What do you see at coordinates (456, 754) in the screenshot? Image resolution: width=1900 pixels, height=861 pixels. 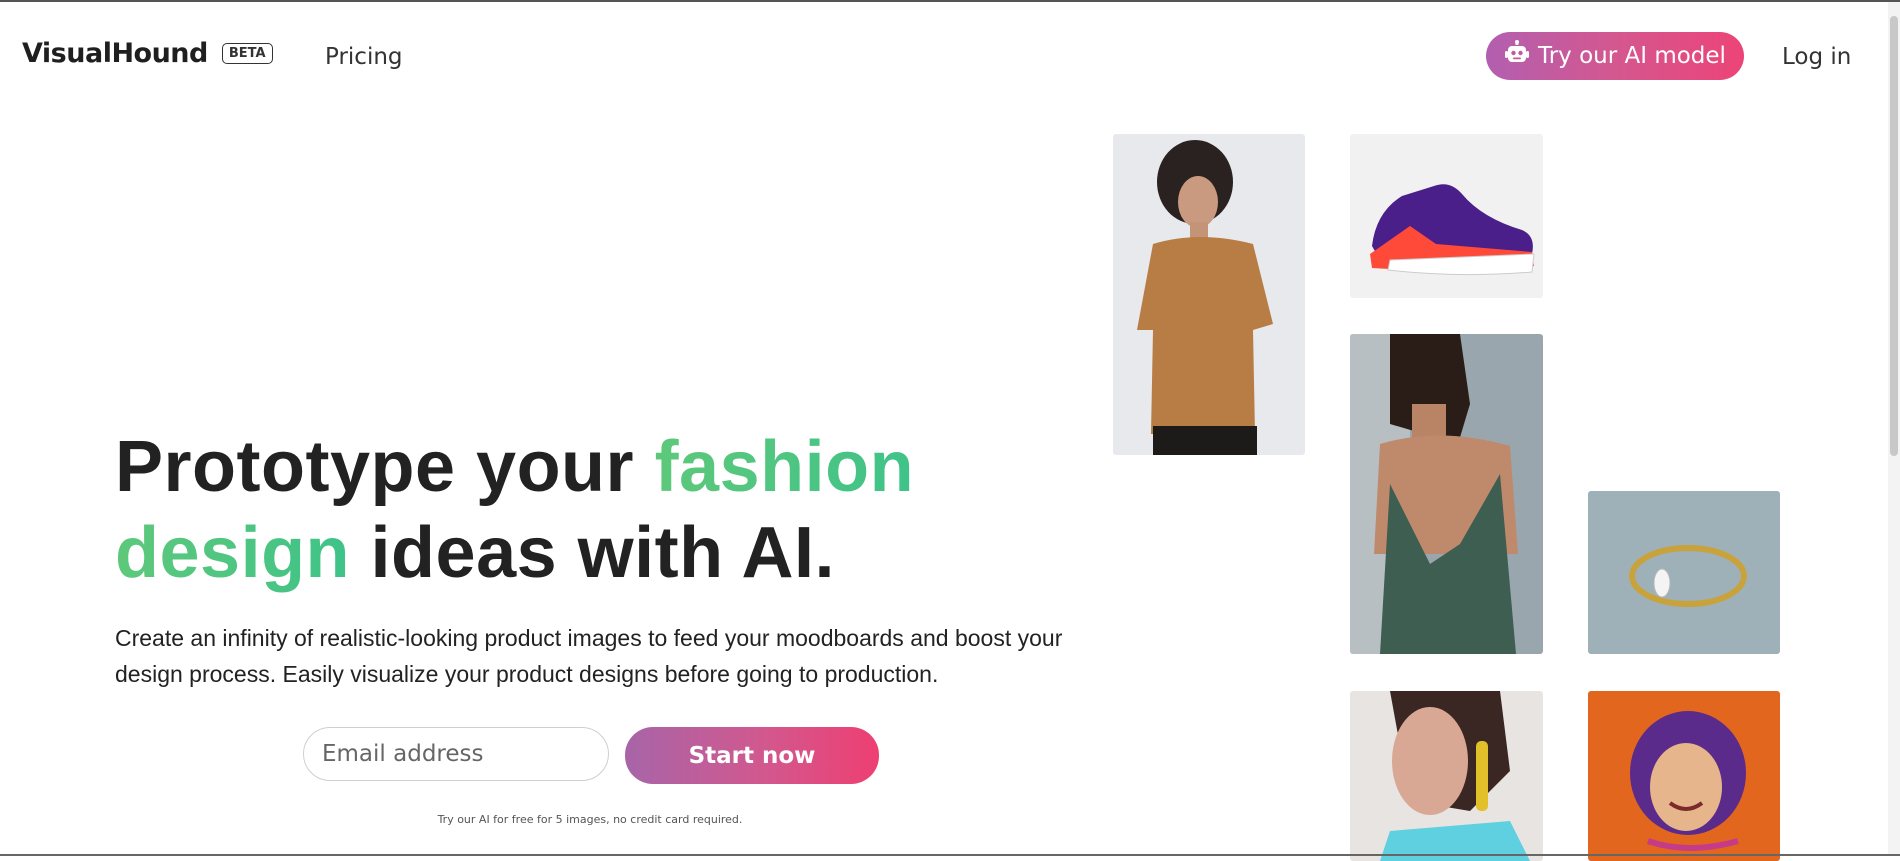 I see `email-input` at bounding box center [456, 754].